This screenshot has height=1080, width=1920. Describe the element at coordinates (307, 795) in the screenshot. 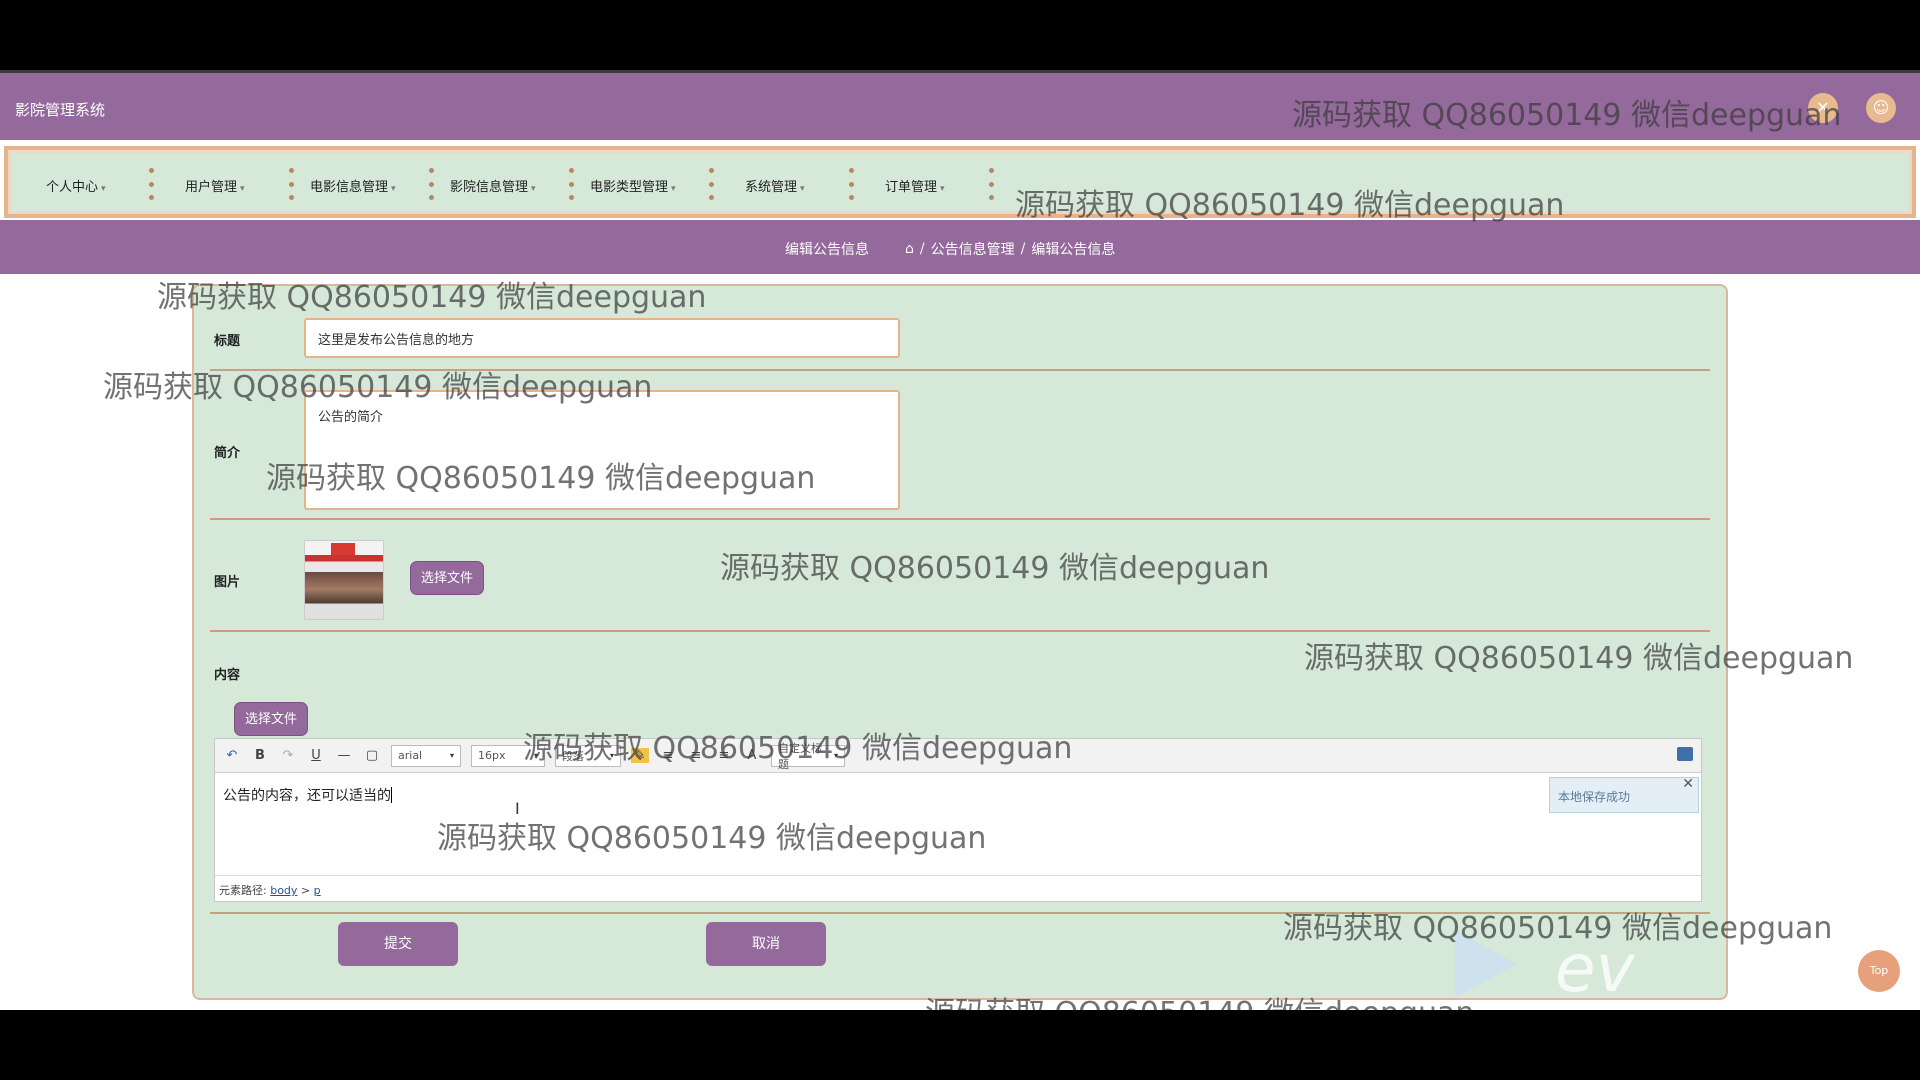

I see `editor-content: 公告的内容，还可以适当的` at that location.